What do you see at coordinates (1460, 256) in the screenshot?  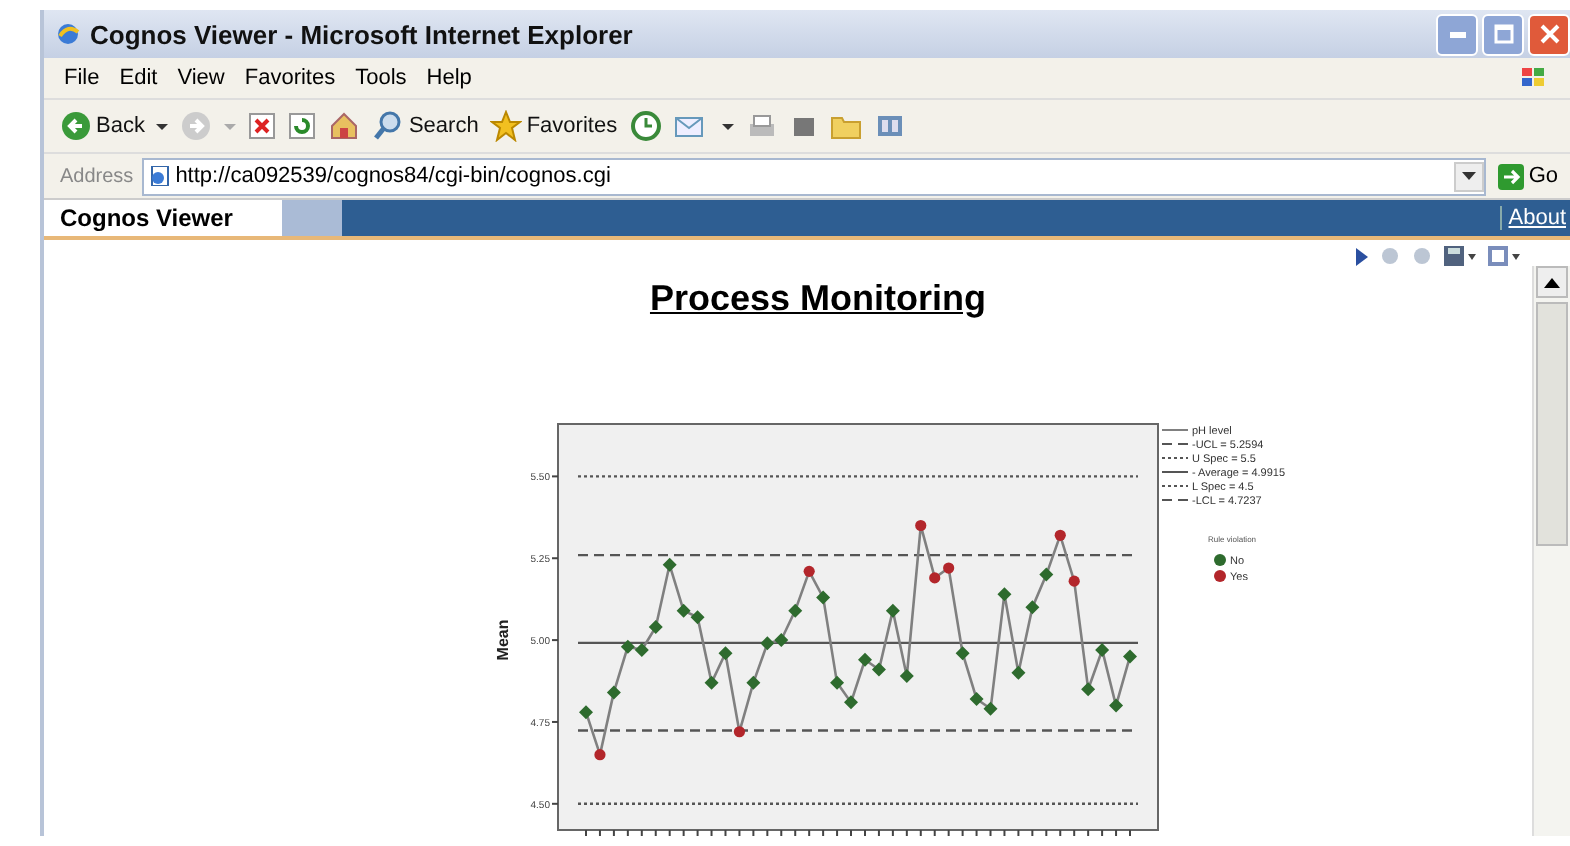 I see `save-icon` at bounding box center [1460, 256].